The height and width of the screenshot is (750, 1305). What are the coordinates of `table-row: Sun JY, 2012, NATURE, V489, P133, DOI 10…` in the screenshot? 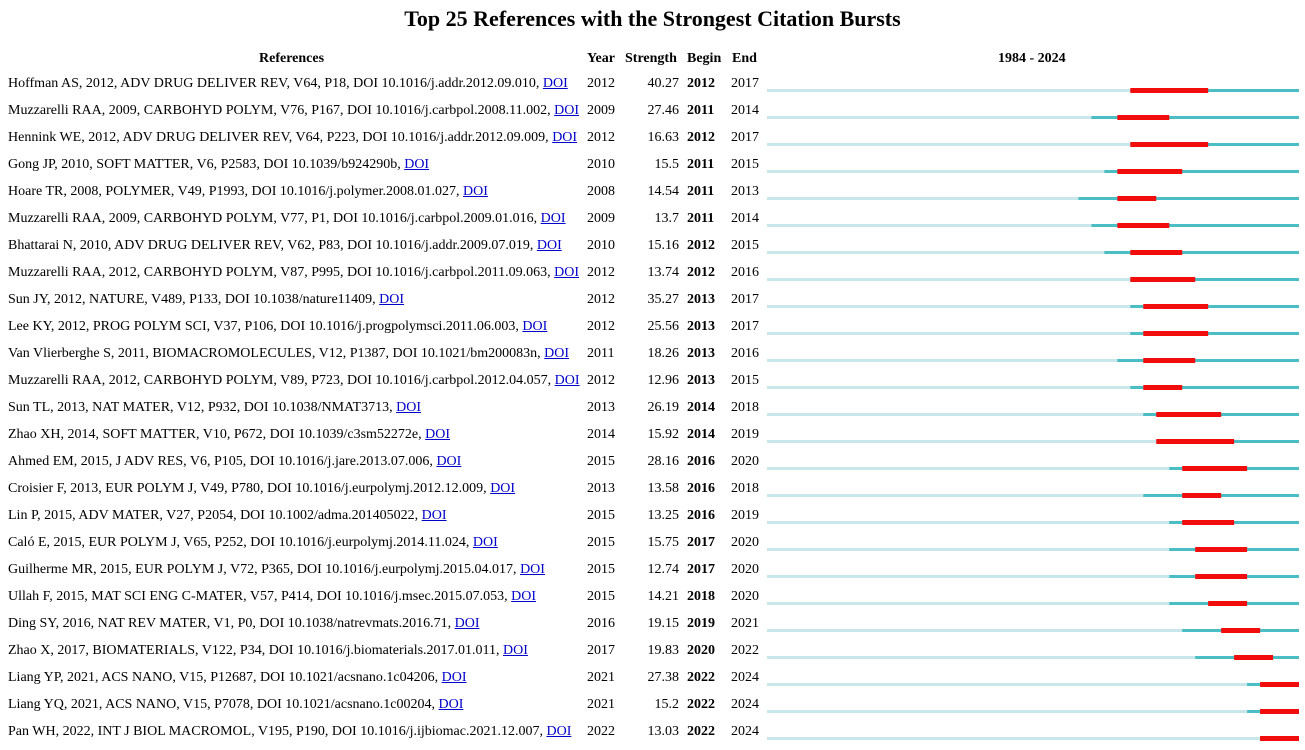 It's located at (652, 302).